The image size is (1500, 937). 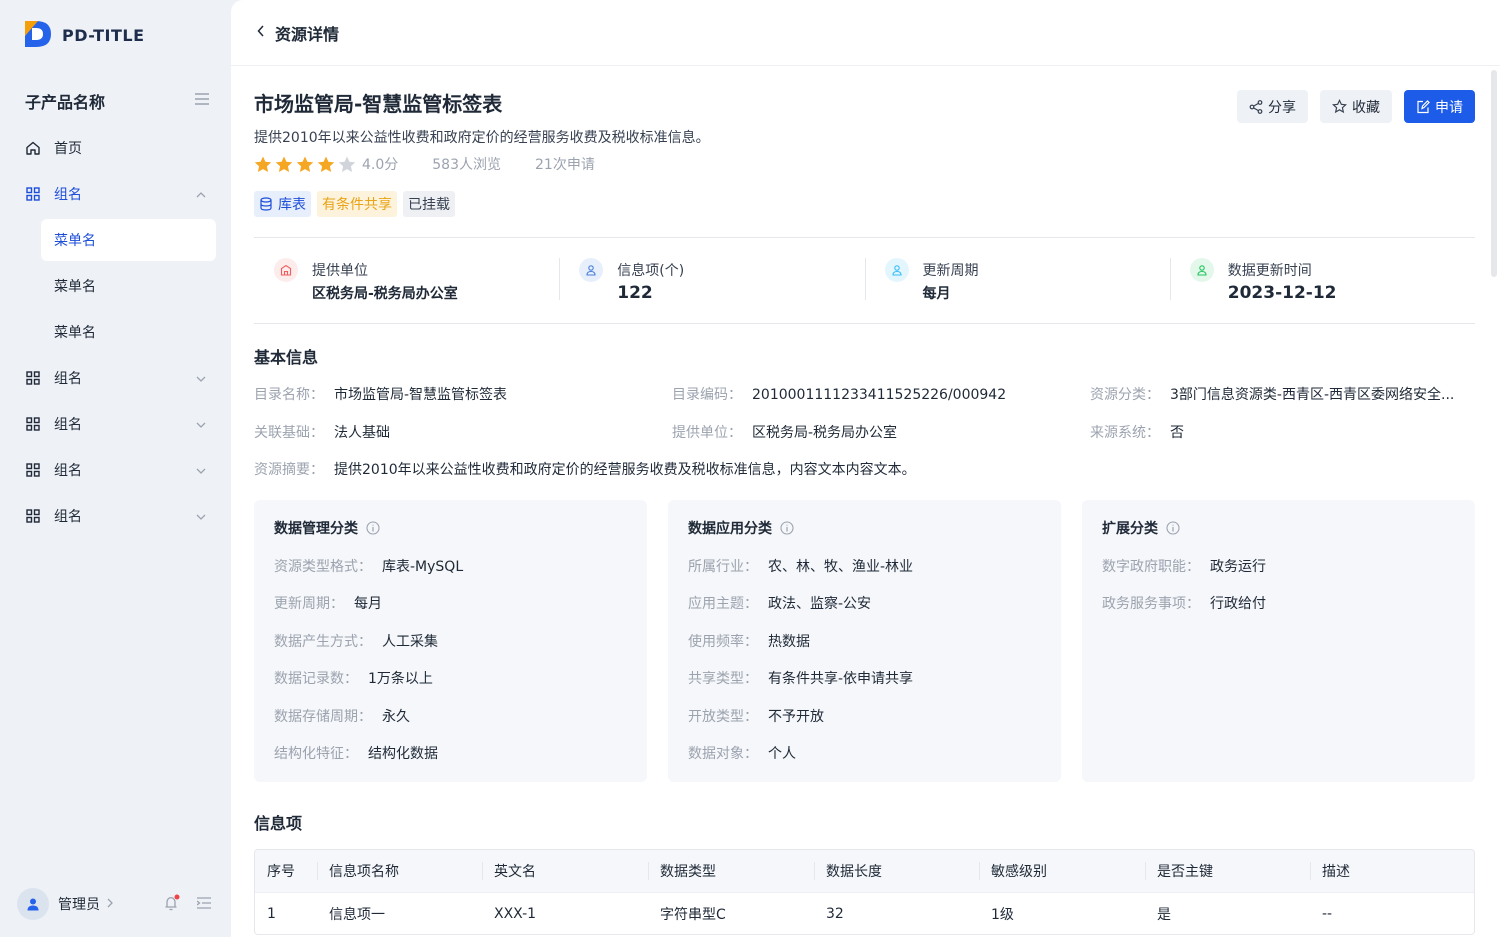 I want to click on menu-toggle-icon, so click(x=202, y=101).